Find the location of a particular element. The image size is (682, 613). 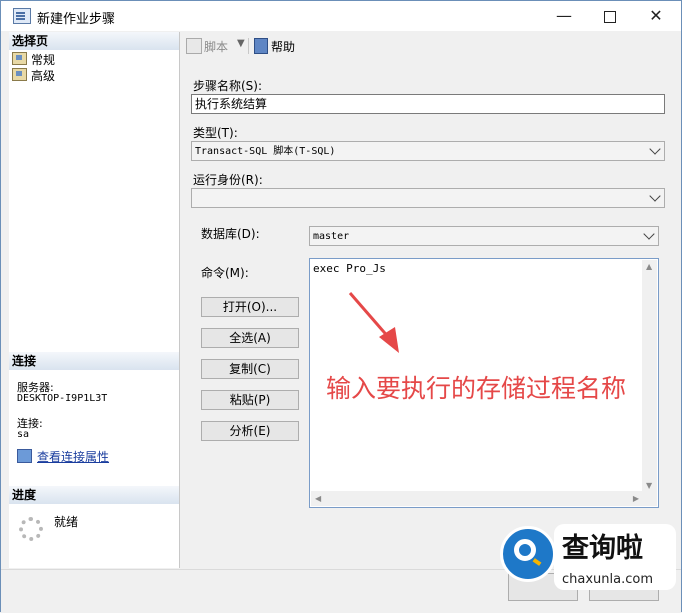

title-bar: 新建作业步骤 — ✕ is located at coordinates (341, 16).